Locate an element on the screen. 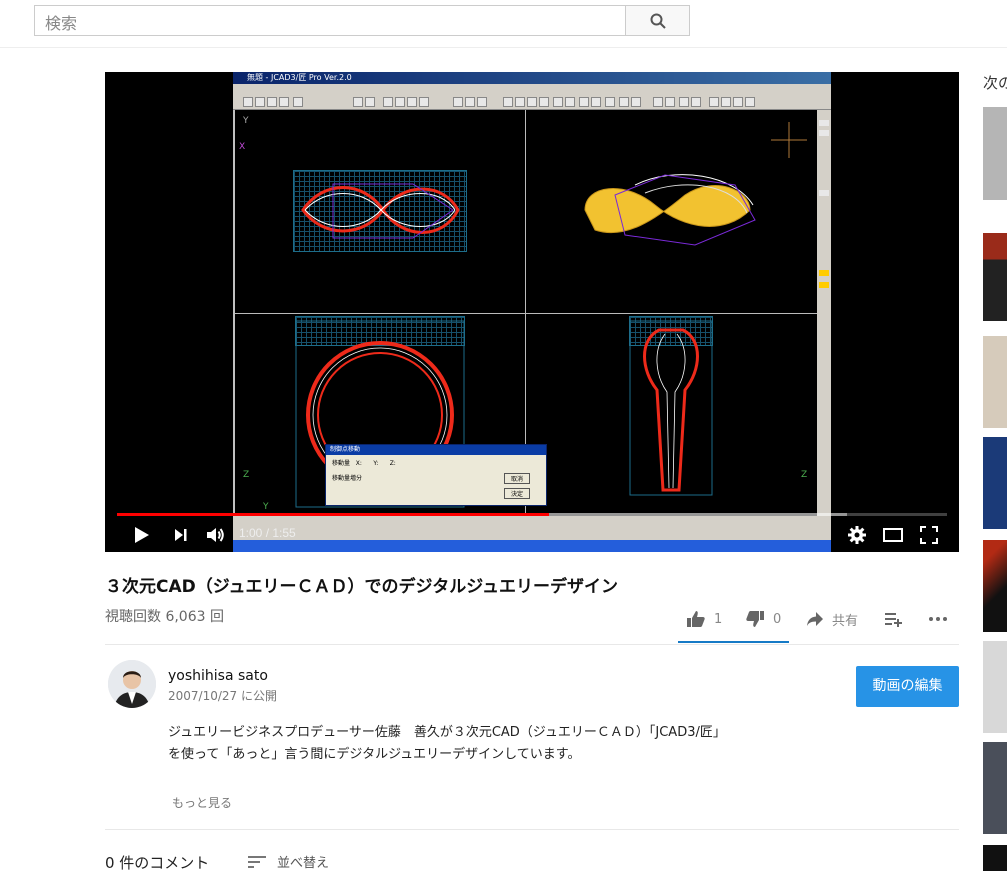 This screenshot has width=1007, height=873. theater-mode-button is located at coordinates (893, 535).